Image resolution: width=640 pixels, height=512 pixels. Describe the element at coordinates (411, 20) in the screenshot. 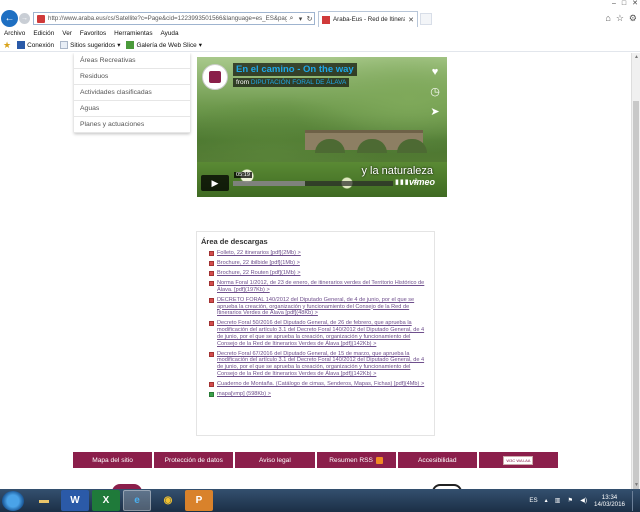

I see `close-tab-icon: ✕` at that location.